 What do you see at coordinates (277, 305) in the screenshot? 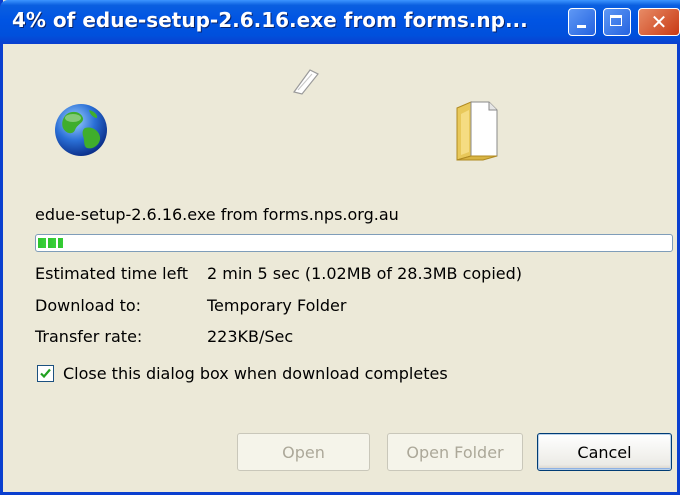
I see `download-to-value: Temporary Folder` at bounding box center [277, 305].